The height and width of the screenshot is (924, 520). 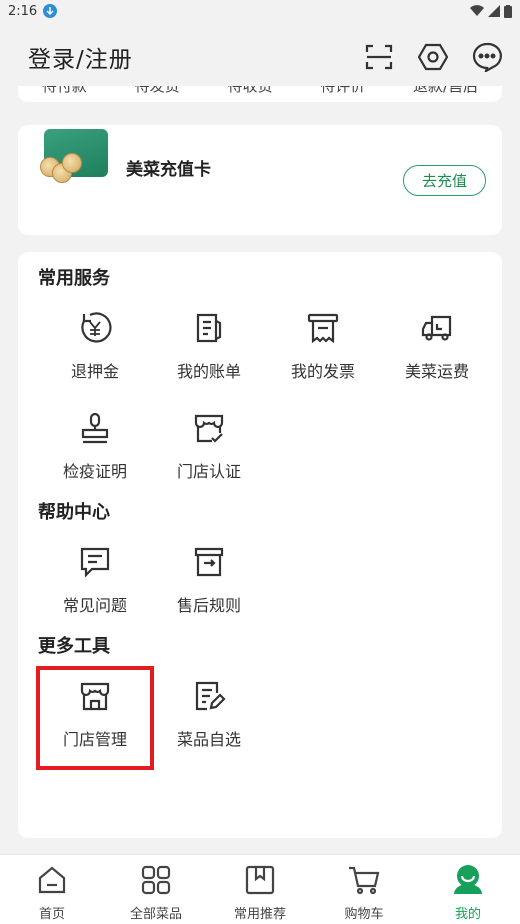 I want to click on store-verify-icon, so click(x=209, y=428).